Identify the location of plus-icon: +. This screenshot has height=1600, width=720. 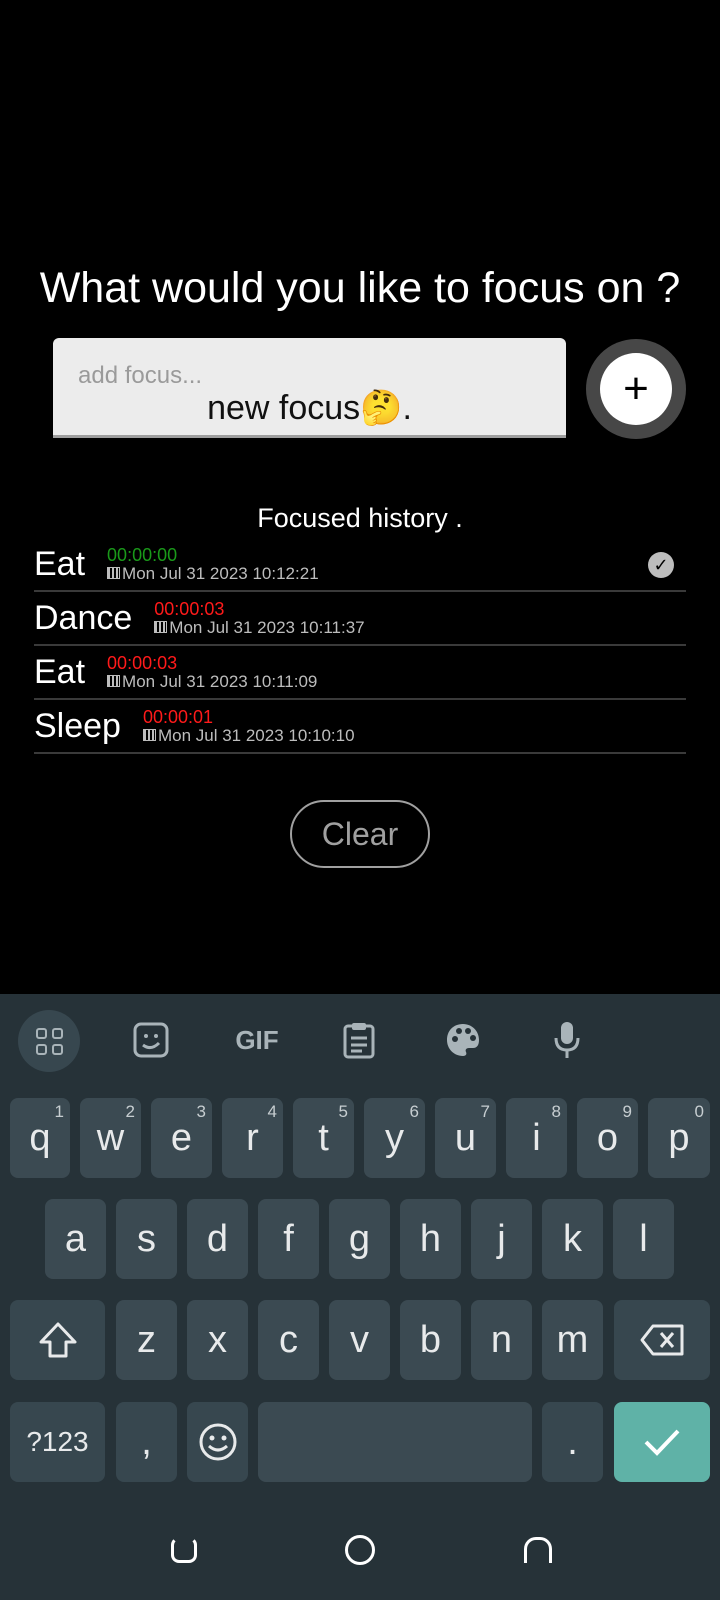
(636, 389).